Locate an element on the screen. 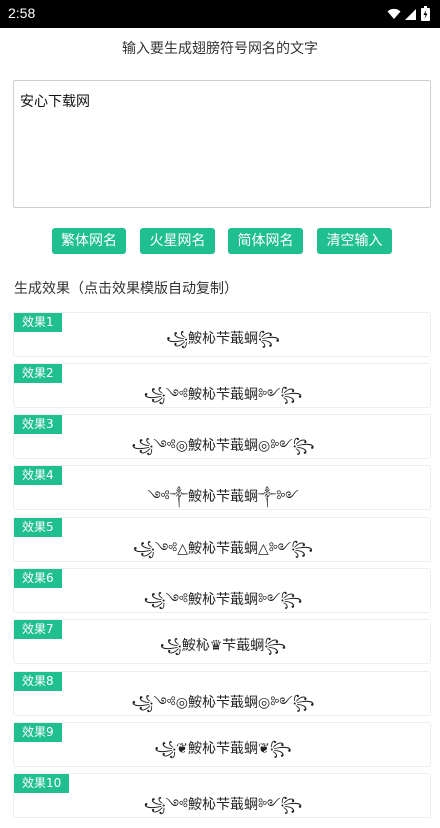 This screenshot has height=828, width=440. status-bar: 2:58 is located at coordinates (220, 14).